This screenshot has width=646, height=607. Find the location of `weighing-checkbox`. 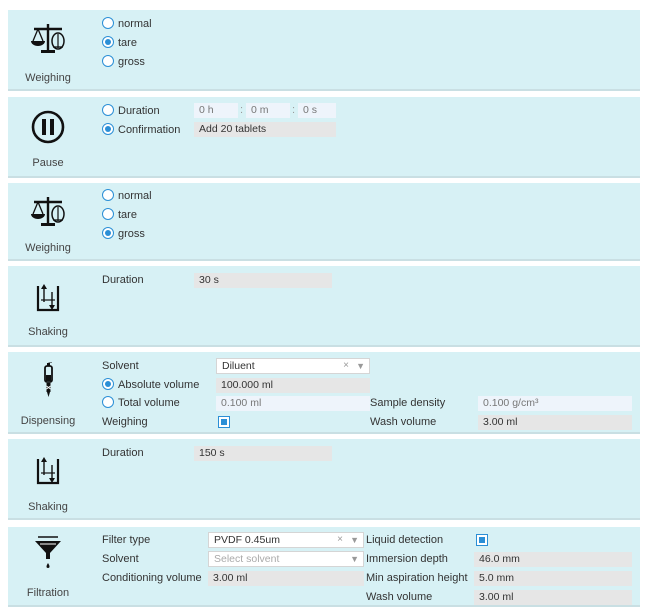

weighing-checkbox is located at coordinates (224, 422).